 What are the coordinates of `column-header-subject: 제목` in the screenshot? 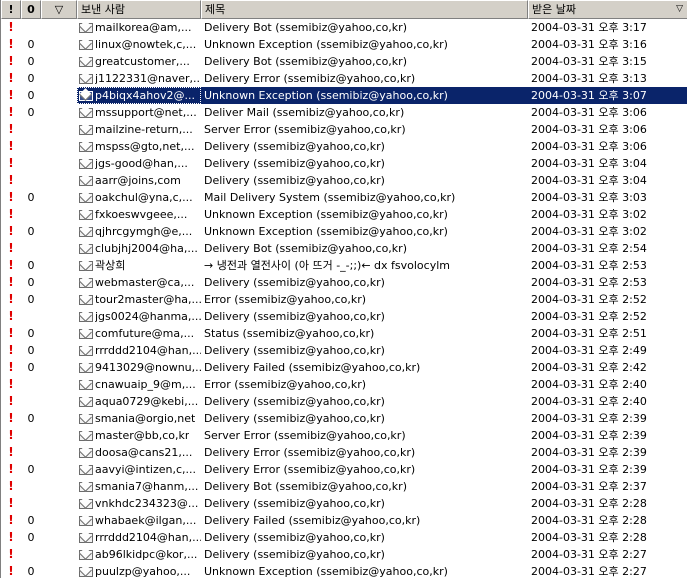 It's located at (364, 9).